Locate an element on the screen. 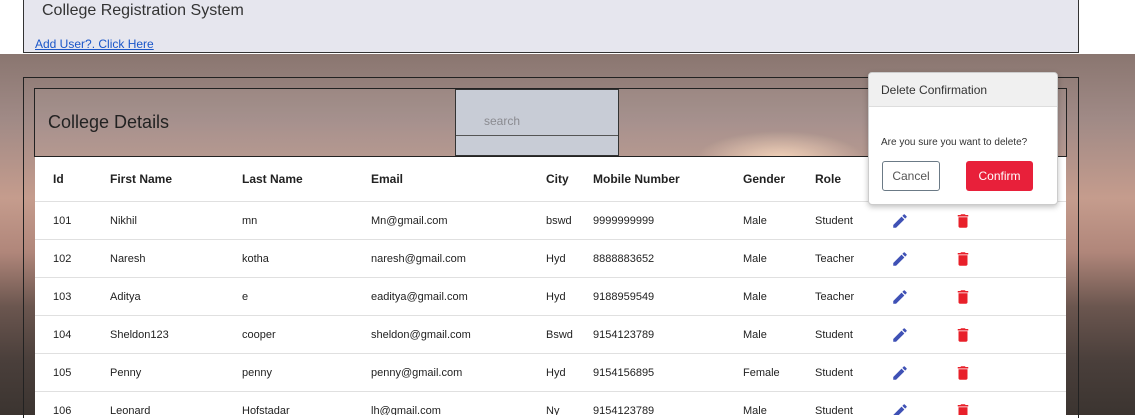 Image resolution: width=1135 pixels, height=418 pixels. cell-city: bswd is located at coordinates (569, 220).